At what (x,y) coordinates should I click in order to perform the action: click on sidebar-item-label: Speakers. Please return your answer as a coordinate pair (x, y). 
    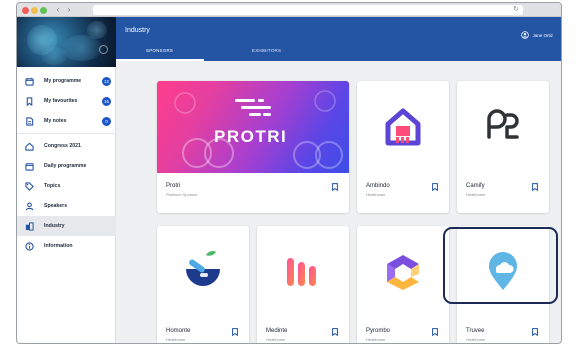
    Looking at the image, I should click on (56, 206).